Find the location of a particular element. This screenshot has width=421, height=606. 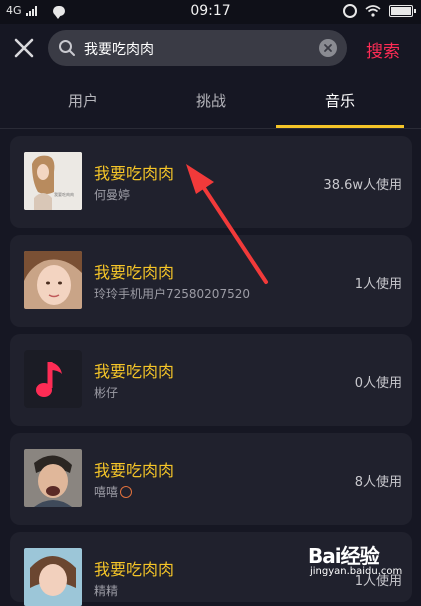

status-bar: 4G 09:17 is located at coordinates (210, 12).